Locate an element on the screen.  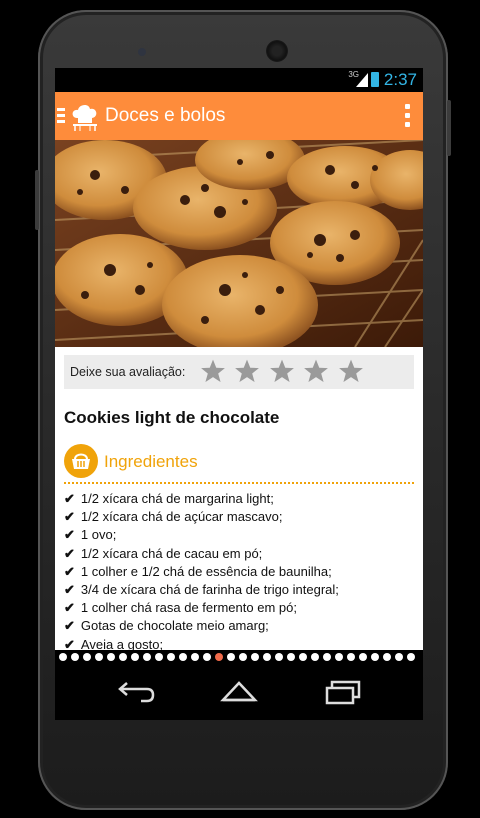
page-indicator is located at coordinates (239, 657).